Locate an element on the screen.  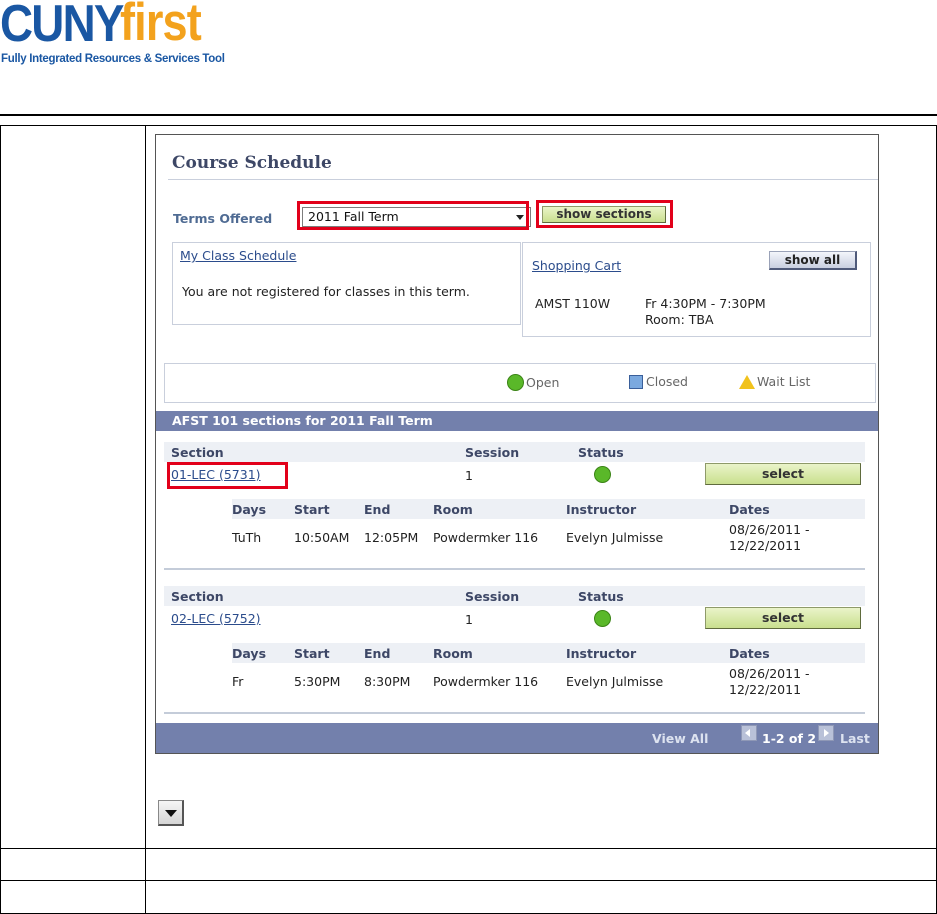
wait-list-icon is located at coordinates (747, 381).